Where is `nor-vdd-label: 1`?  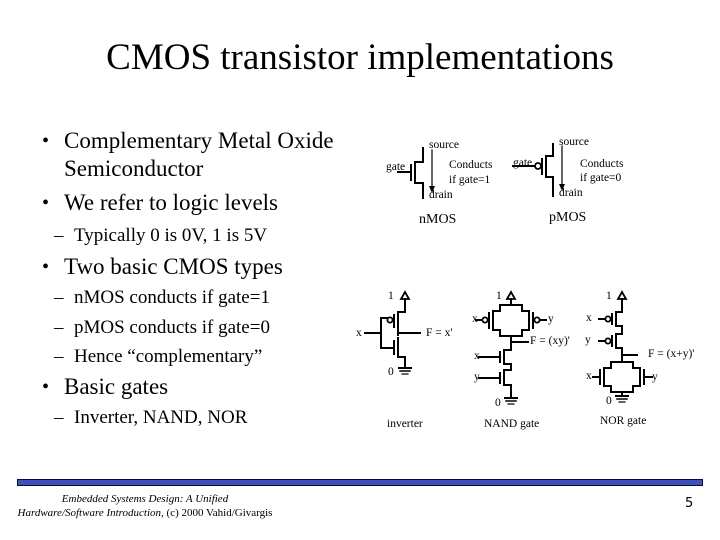
nor-vdd-label: 1 is located at coordinates (609, 296).